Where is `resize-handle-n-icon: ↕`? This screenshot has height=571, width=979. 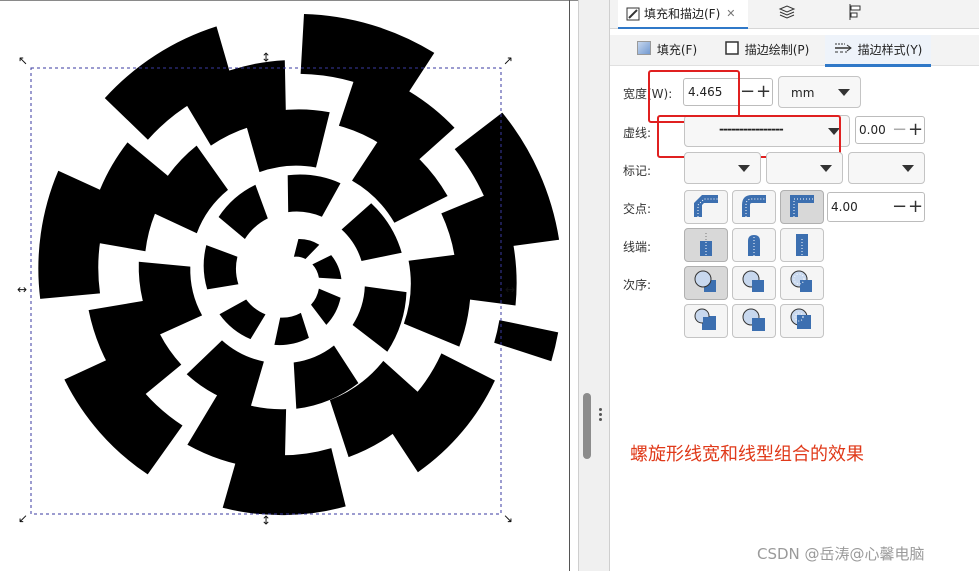
resize-handle-n-icon: ↕ is located at coordinates (266, 58).